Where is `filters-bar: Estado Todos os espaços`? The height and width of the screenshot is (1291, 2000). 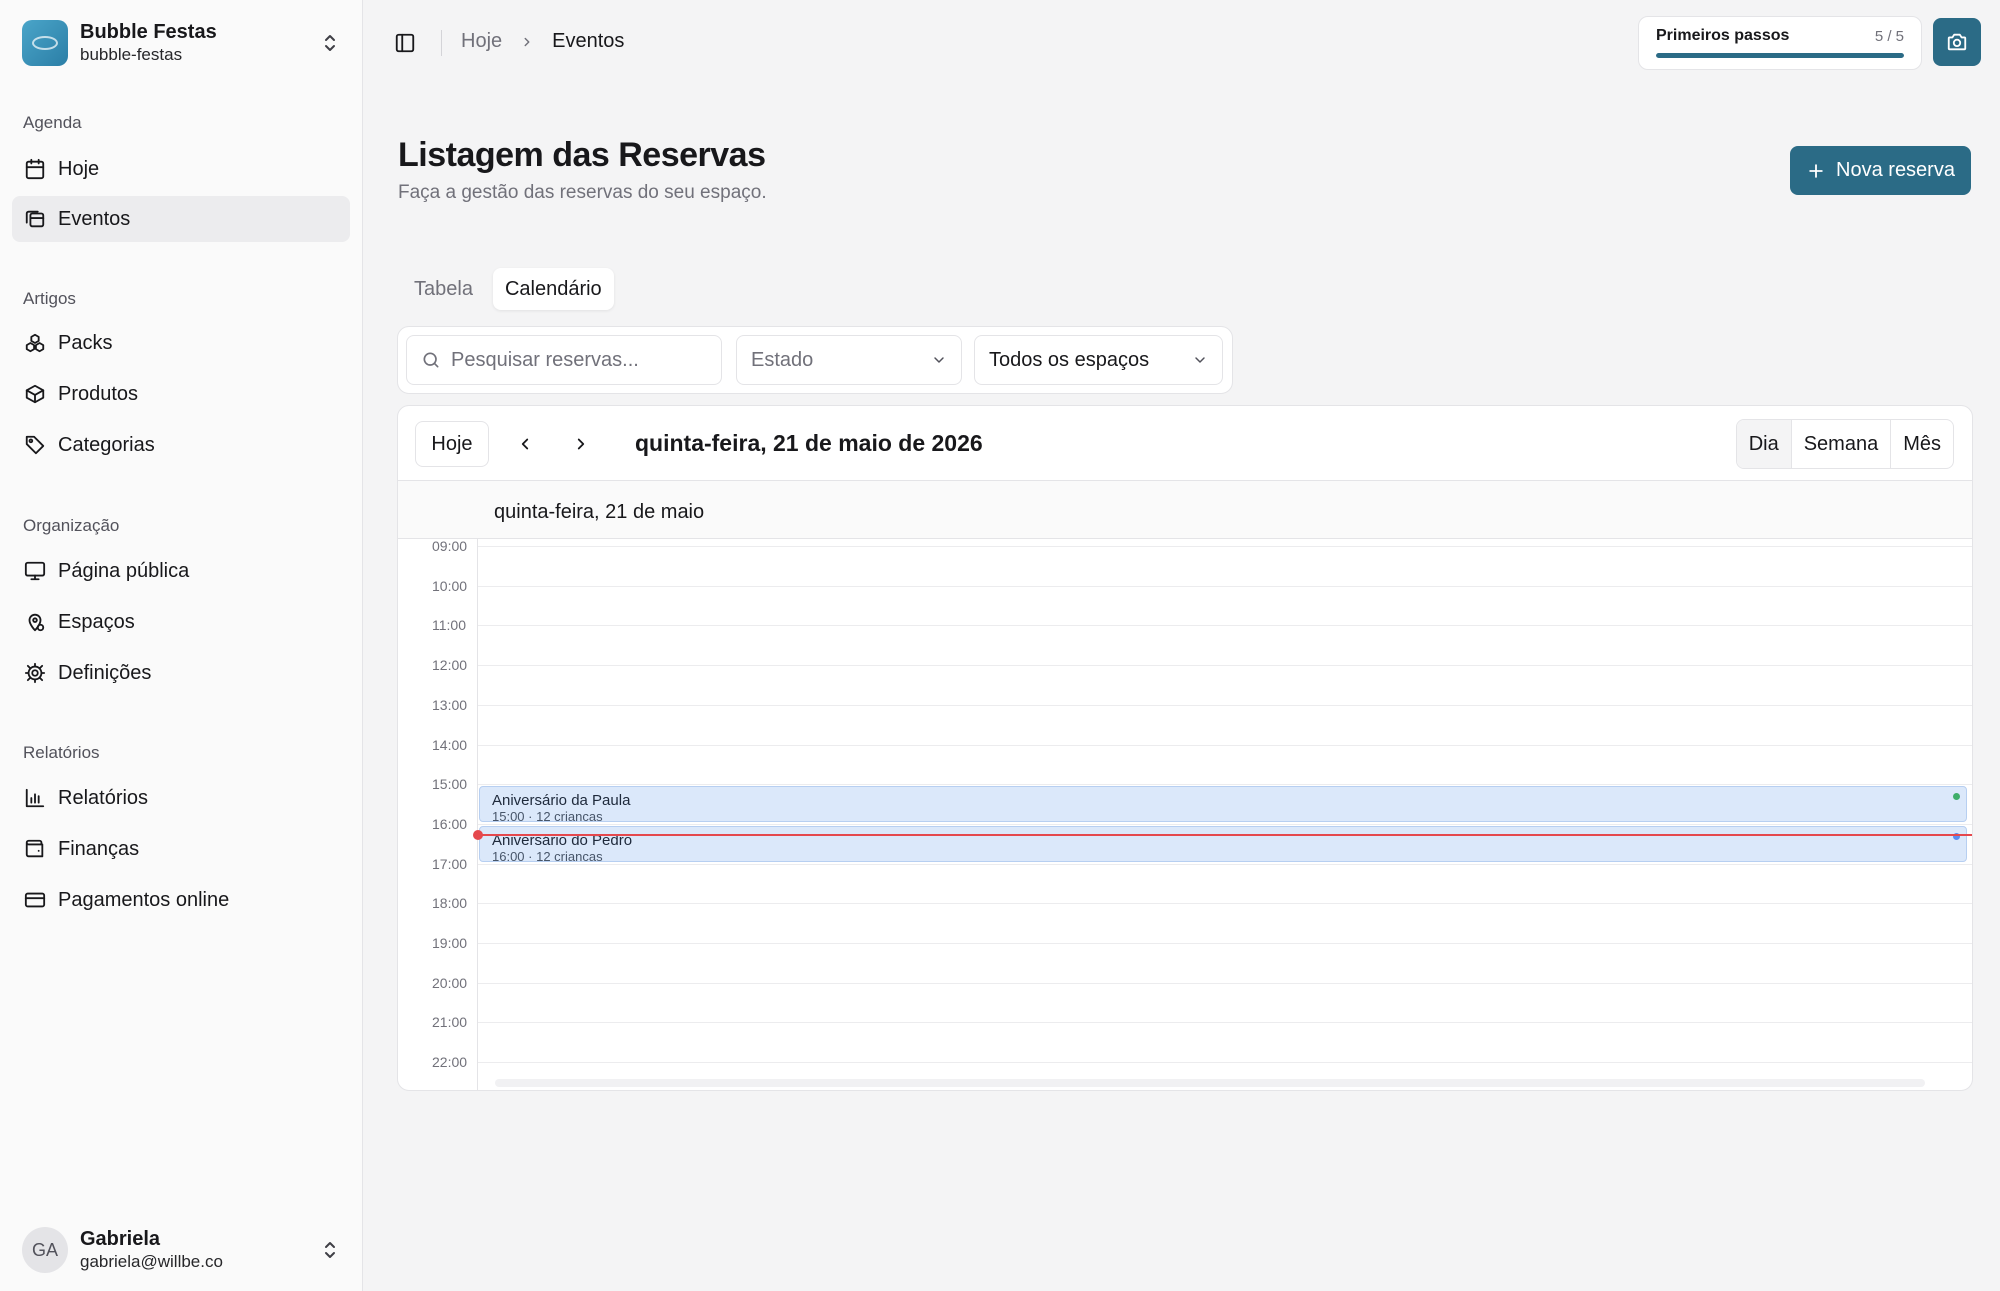
filters-bar: Estado Todos os espaços is located at coordinates (815, 360).